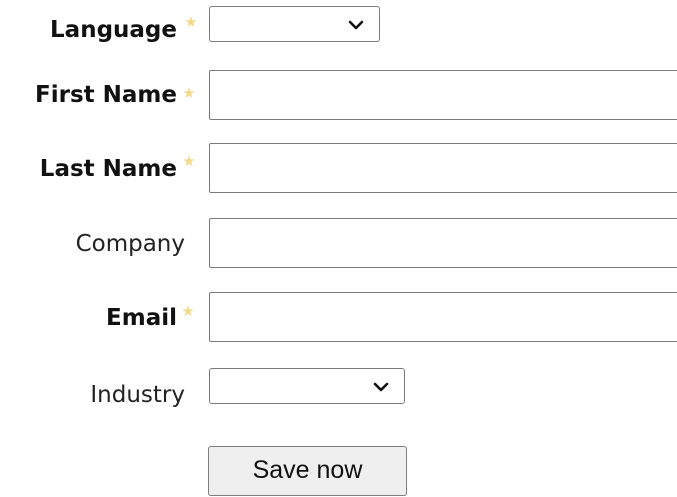  Describe the element at coordinates (294, 24) in the screenshot. I see `language-select` at that location.